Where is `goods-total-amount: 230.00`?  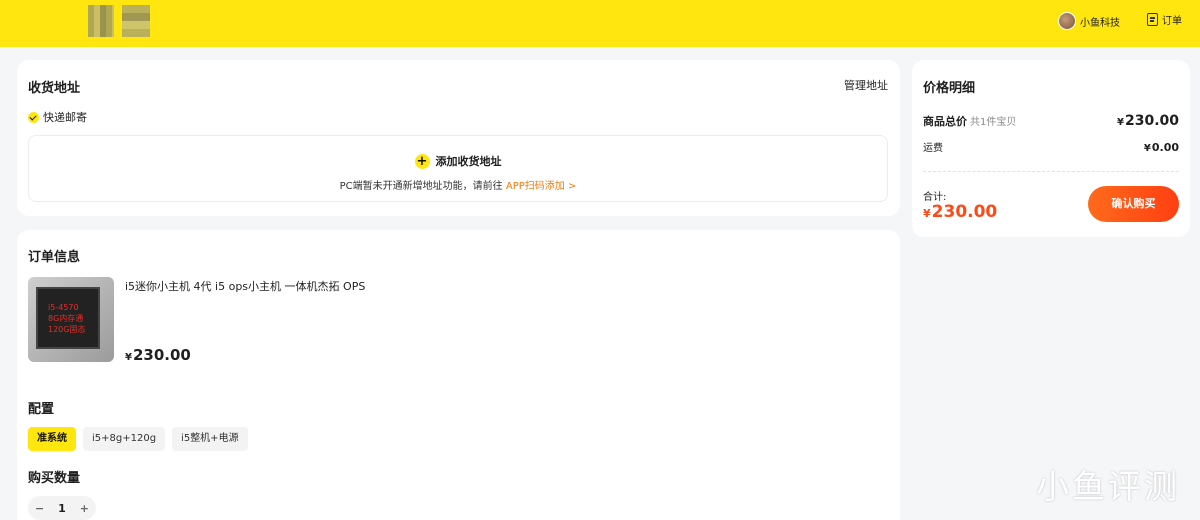
goods-total-amount: 230.00 is located at coordinates (1151, 121).